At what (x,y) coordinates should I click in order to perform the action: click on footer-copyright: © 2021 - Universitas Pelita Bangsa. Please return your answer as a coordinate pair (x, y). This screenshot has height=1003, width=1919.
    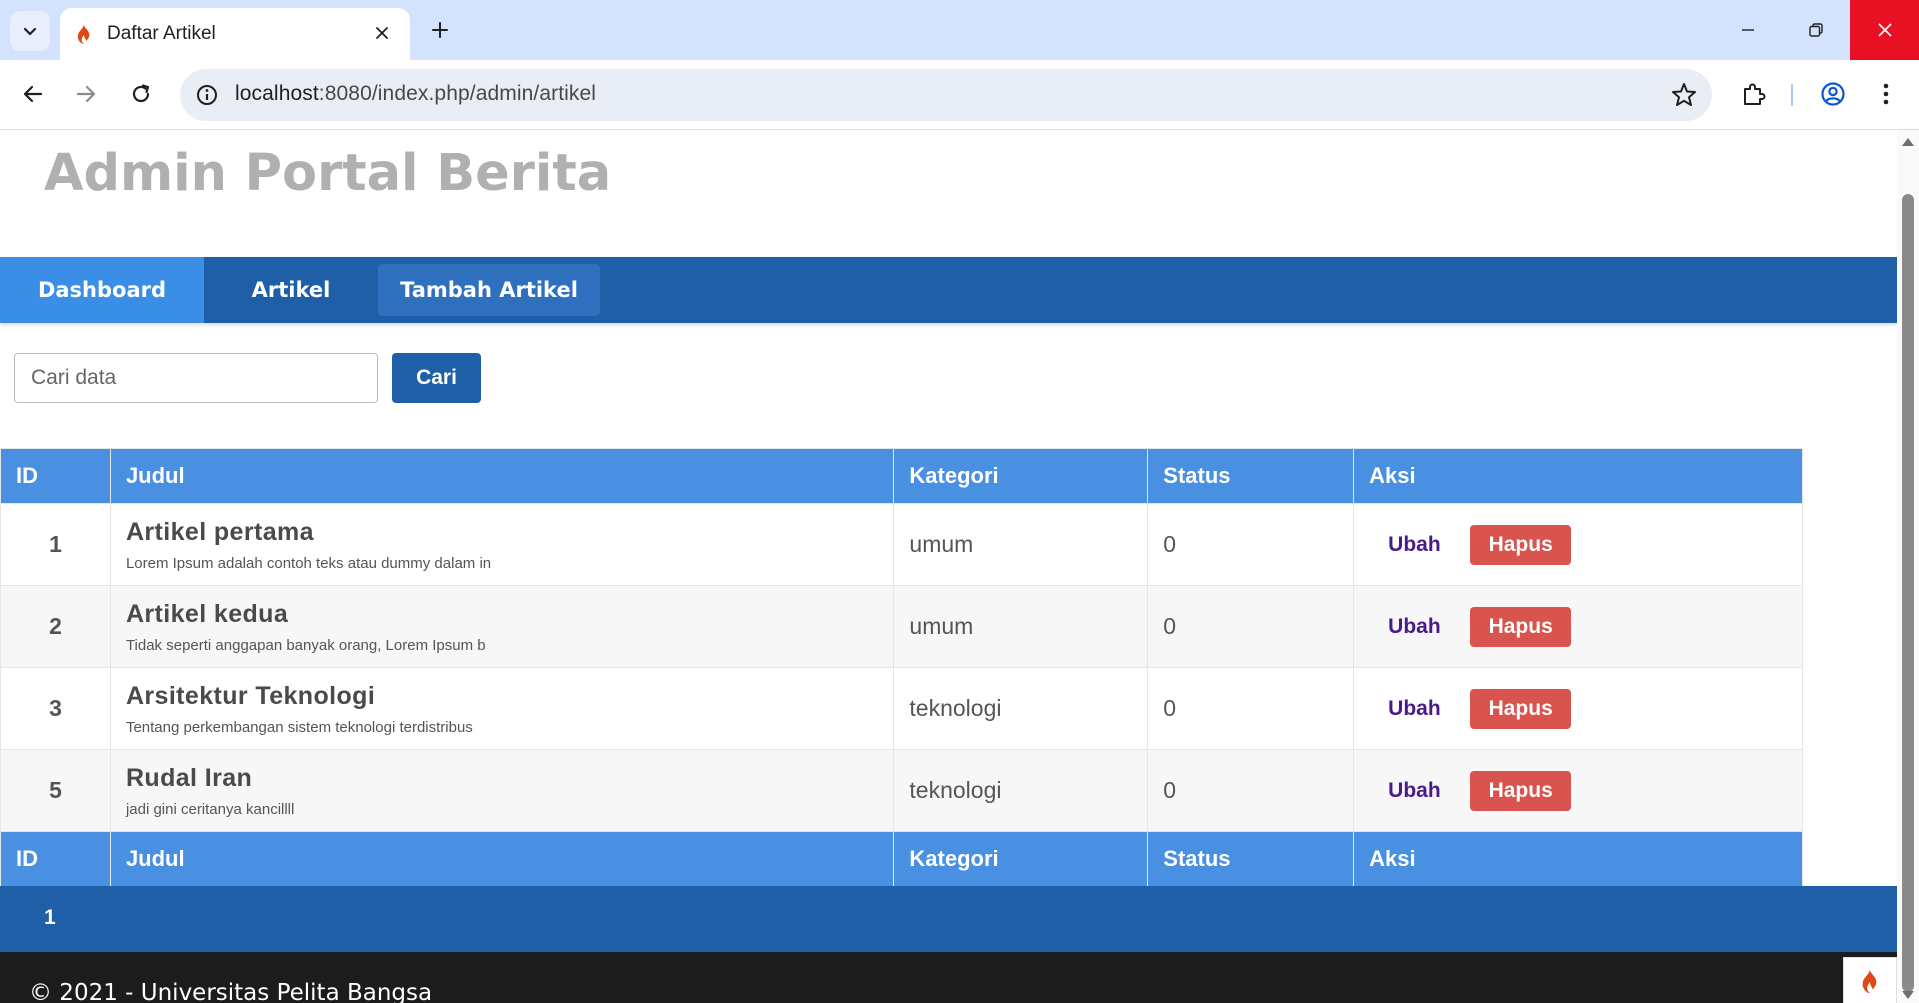
    Looking at the image, I should click on (231, 991).